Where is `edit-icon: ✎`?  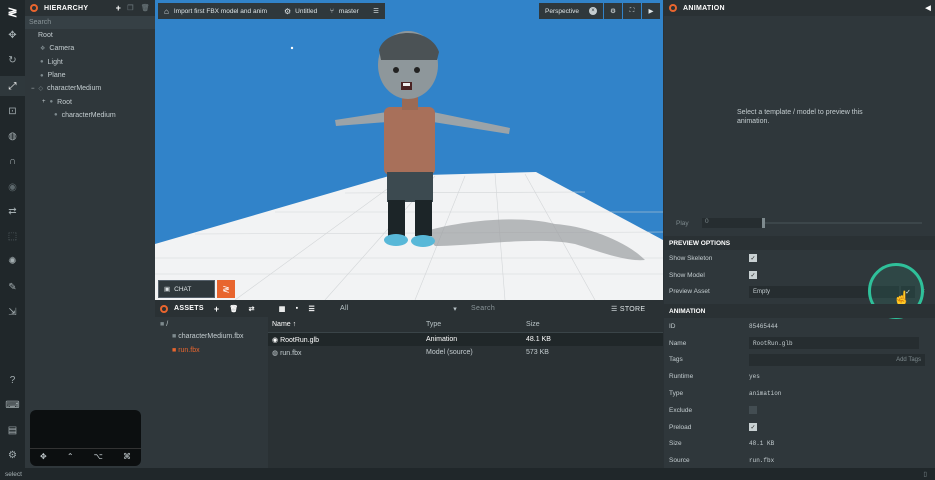
edit-icon: ✎ is located at coordinates (12, 287).